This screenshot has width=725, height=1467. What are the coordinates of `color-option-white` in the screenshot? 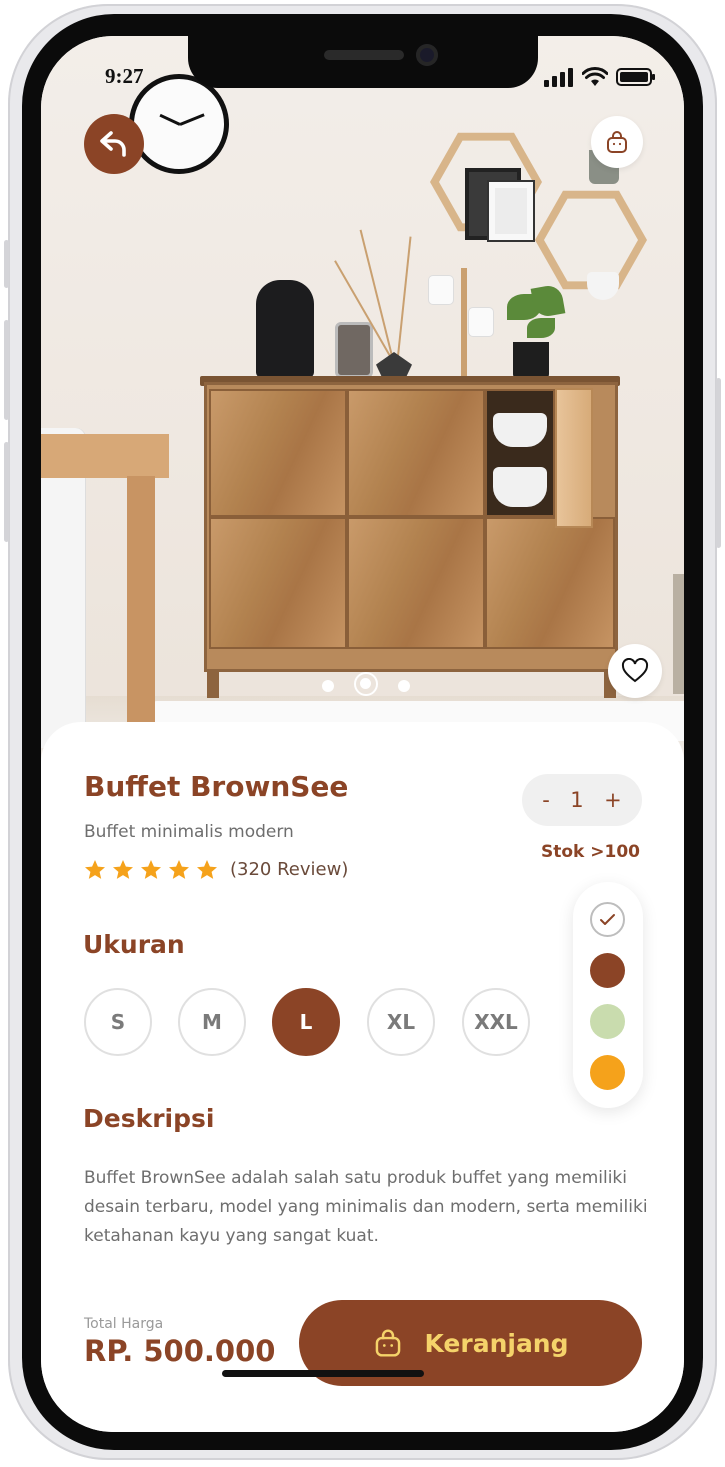 It's located at (607, 919).